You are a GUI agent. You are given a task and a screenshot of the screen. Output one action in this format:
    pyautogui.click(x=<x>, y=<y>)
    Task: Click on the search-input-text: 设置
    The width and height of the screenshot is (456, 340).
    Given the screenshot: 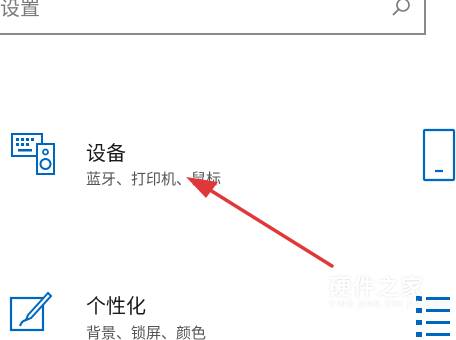 What is the action you would take?
    pyautogui.click(x=20, y=10)
    